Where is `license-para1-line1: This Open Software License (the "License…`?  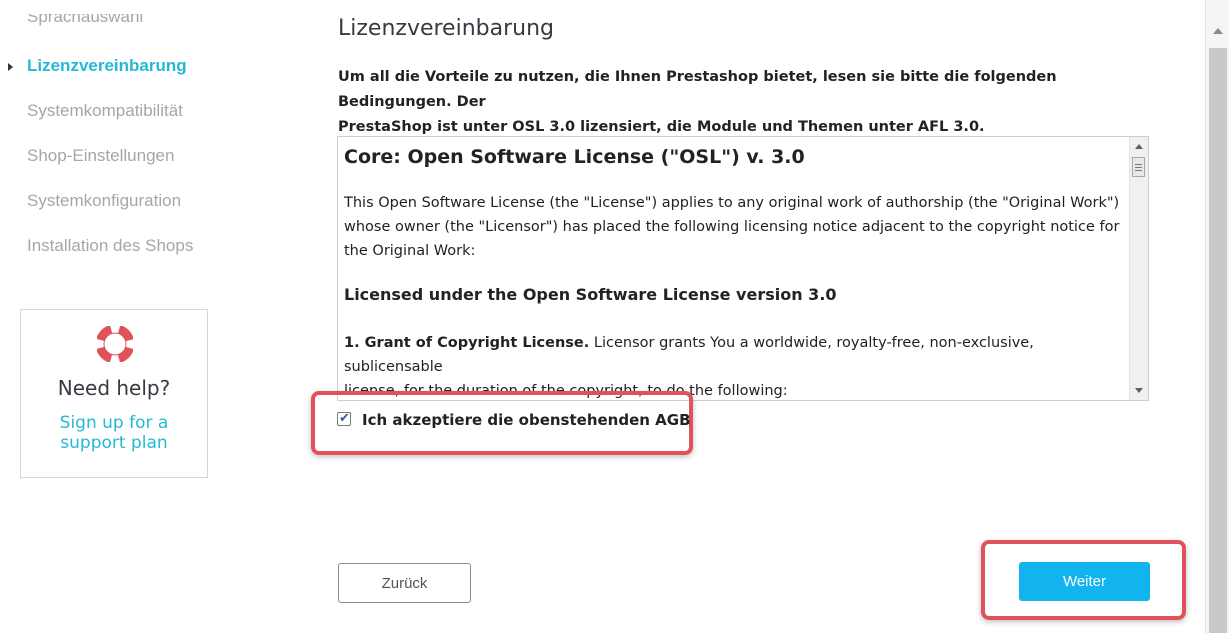 license-para1-line1: This Open Software License (the "License… is located at coordinates (732, 203).